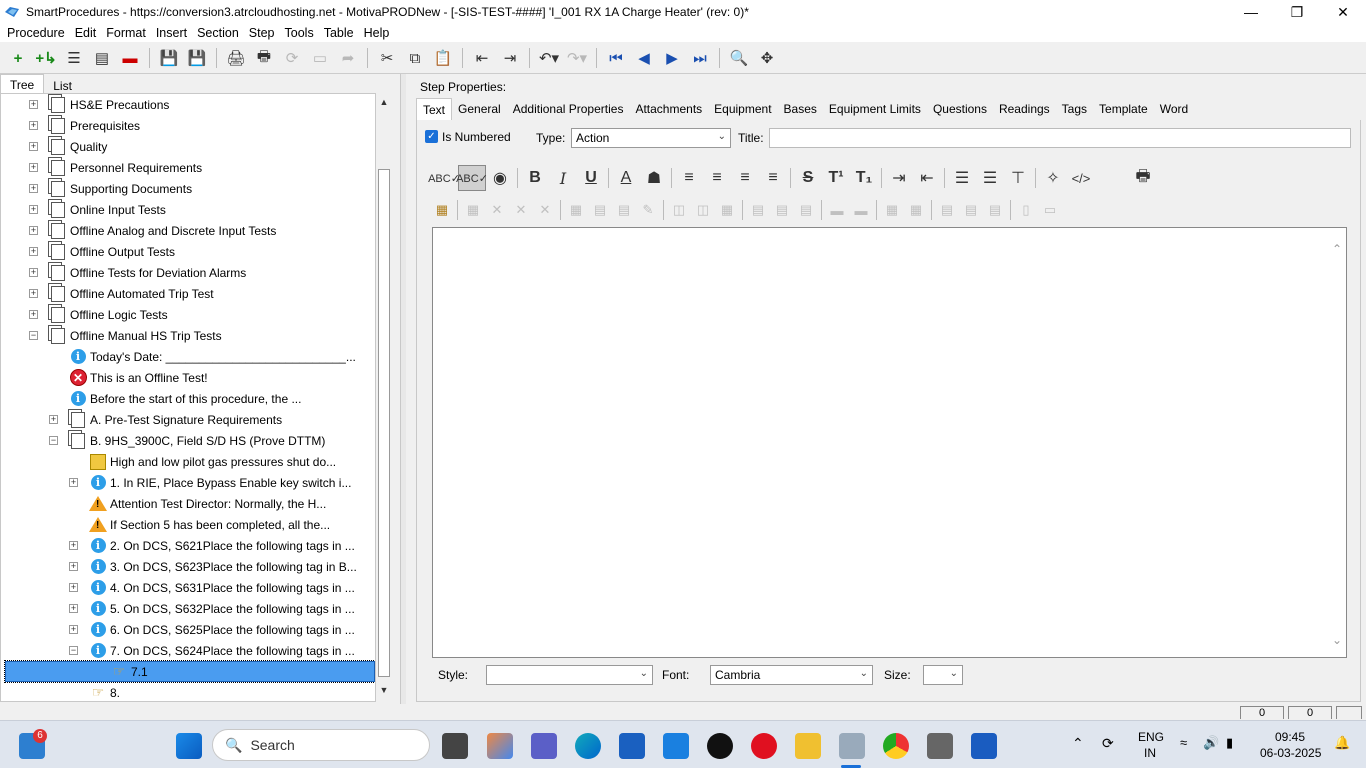  What do you see at coordinates (497, 210) in the screenshot?
I see `delete-table-icon: ✕` at bounding box center [497, 210].